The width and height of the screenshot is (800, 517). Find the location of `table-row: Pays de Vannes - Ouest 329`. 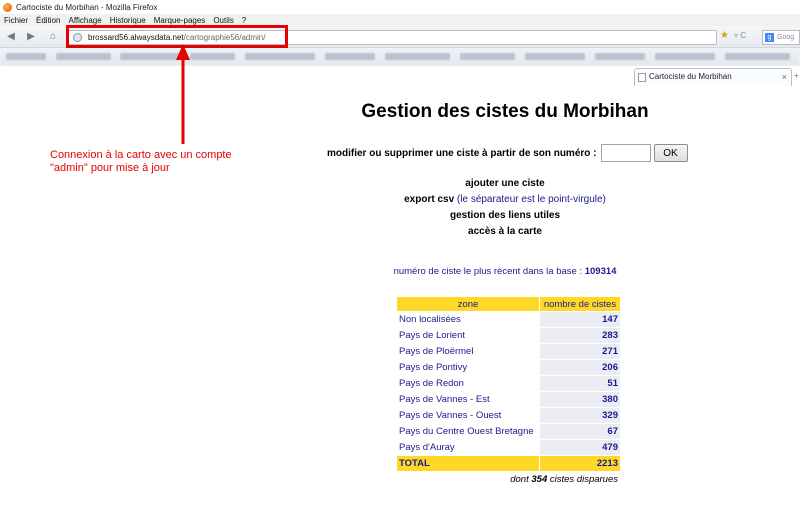

table-row: Pays de Vannes - Ouest 329 is located at coordinates (508, 415).